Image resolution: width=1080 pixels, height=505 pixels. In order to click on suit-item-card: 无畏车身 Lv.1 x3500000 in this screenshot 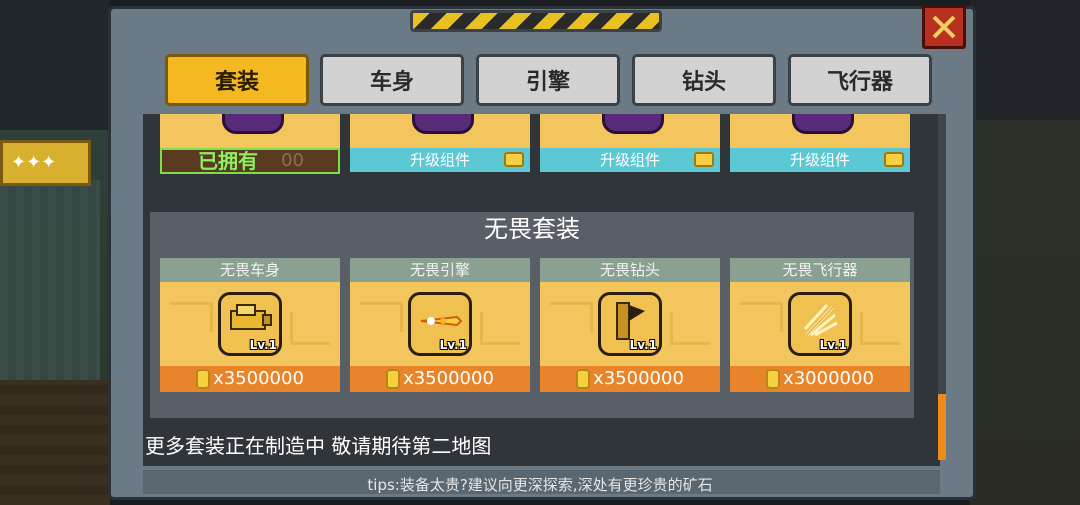, I will do `click(250, 325)`.